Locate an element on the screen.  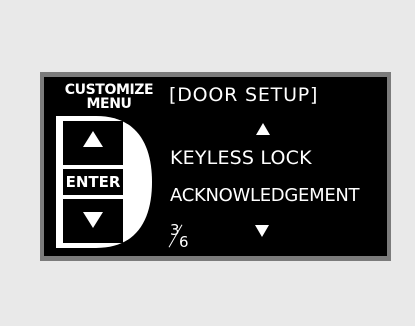
page-total: 6 is located at coordinates (184, 242).